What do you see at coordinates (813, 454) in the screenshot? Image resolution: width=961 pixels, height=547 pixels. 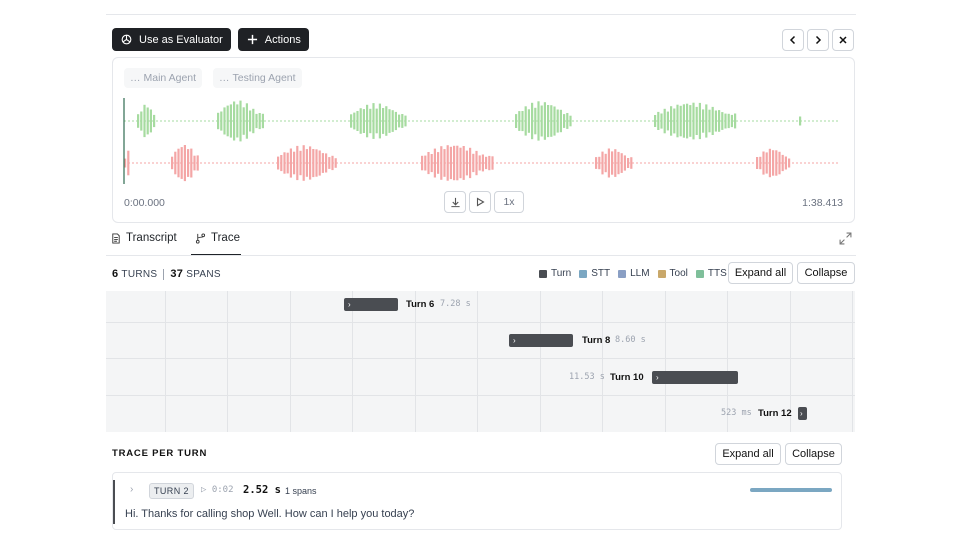 I see `trace-collapse-button: Collapse` at bounding box center [813, 454].